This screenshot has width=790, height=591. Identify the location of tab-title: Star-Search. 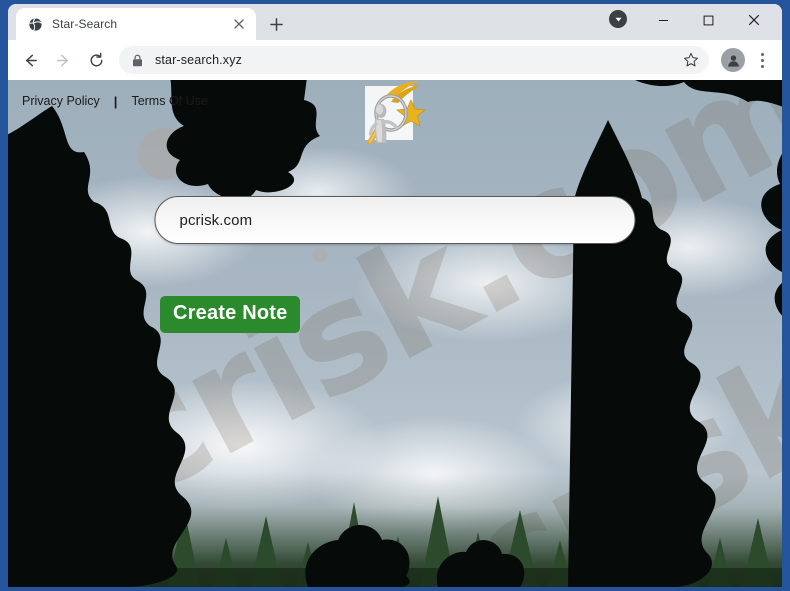
(85, 24).